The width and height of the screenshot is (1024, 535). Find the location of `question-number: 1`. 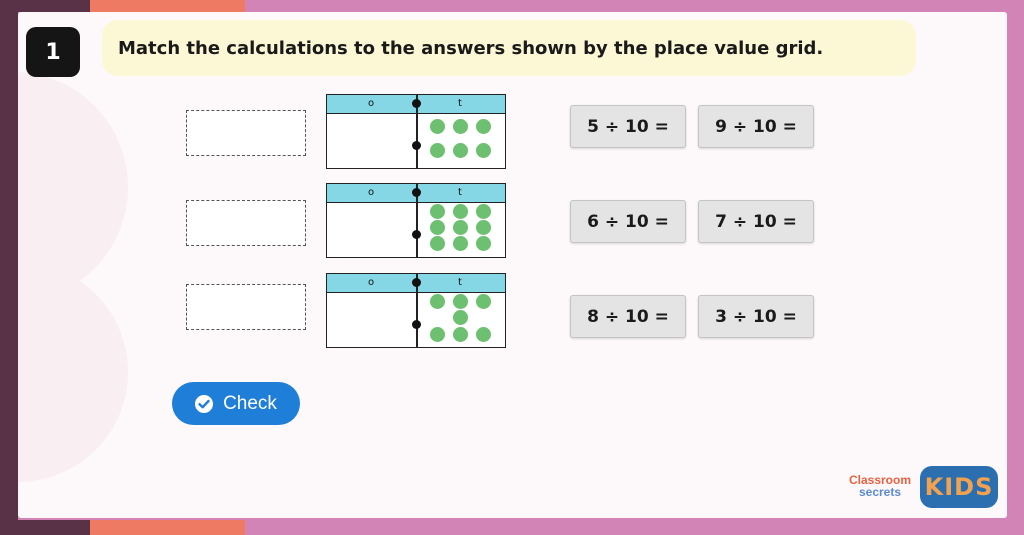

question-number: 1 is located at coordinates (53, 52).